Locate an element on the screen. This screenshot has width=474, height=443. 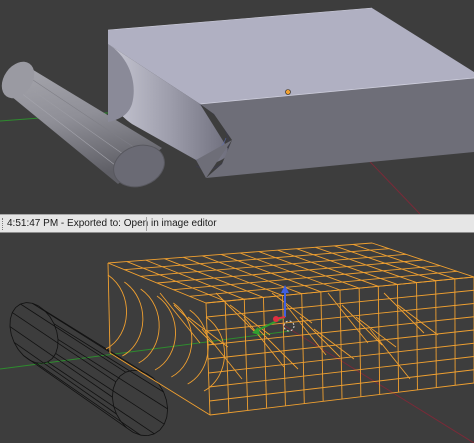
x-handle-icon is located at coordinates (276, 319).